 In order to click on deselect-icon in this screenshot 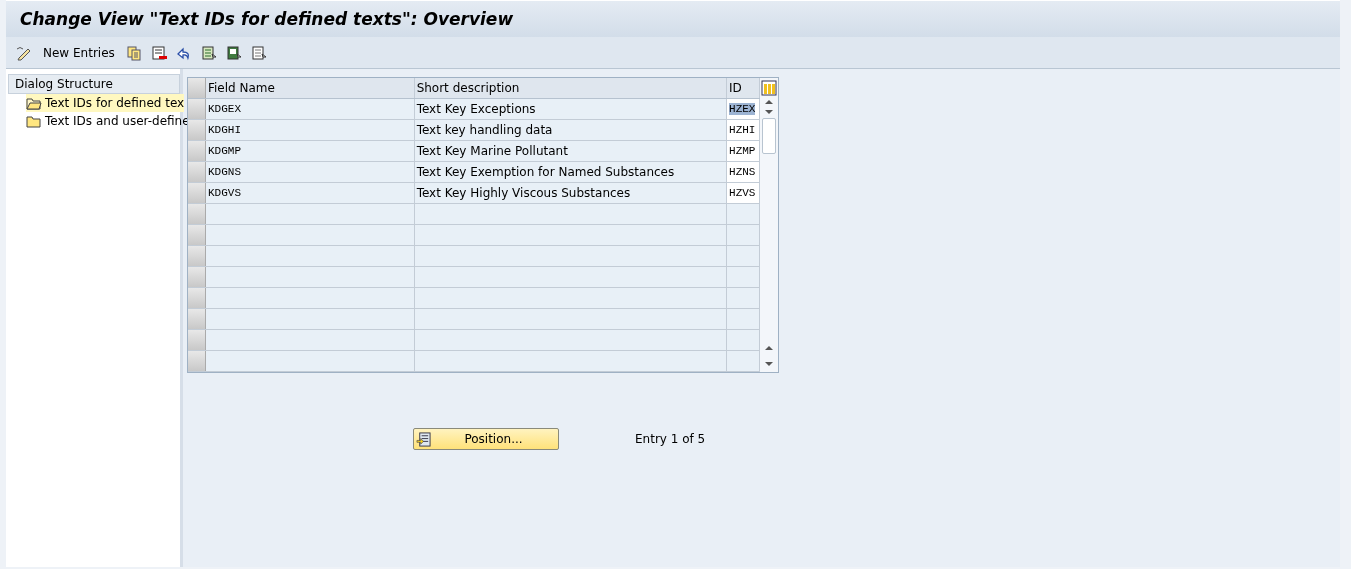, I will do `click(258, 52)`.